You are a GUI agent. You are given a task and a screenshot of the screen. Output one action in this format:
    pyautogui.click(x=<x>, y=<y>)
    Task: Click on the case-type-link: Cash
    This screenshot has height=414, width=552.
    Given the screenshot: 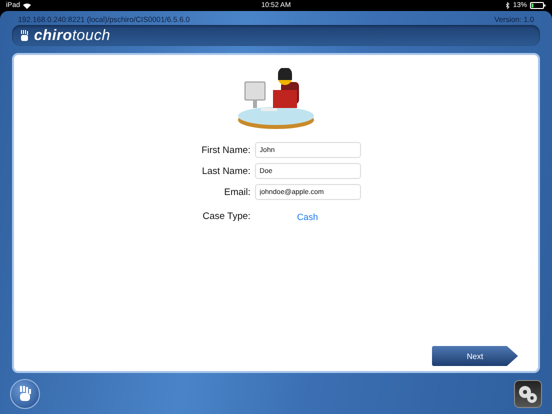 What is the action you would take?
    pyautogui.click(x=307, y=217)
    